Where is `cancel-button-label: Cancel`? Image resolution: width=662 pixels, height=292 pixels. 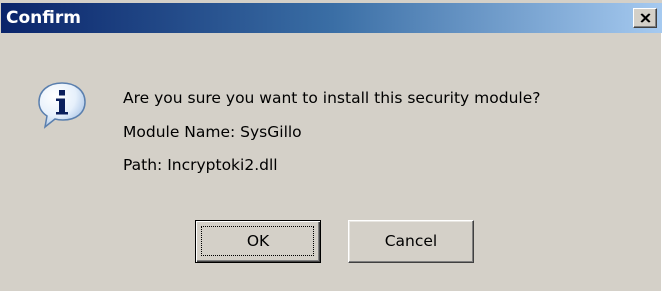
cancel-button-label: Cancel is located at coordinates (411, 241).